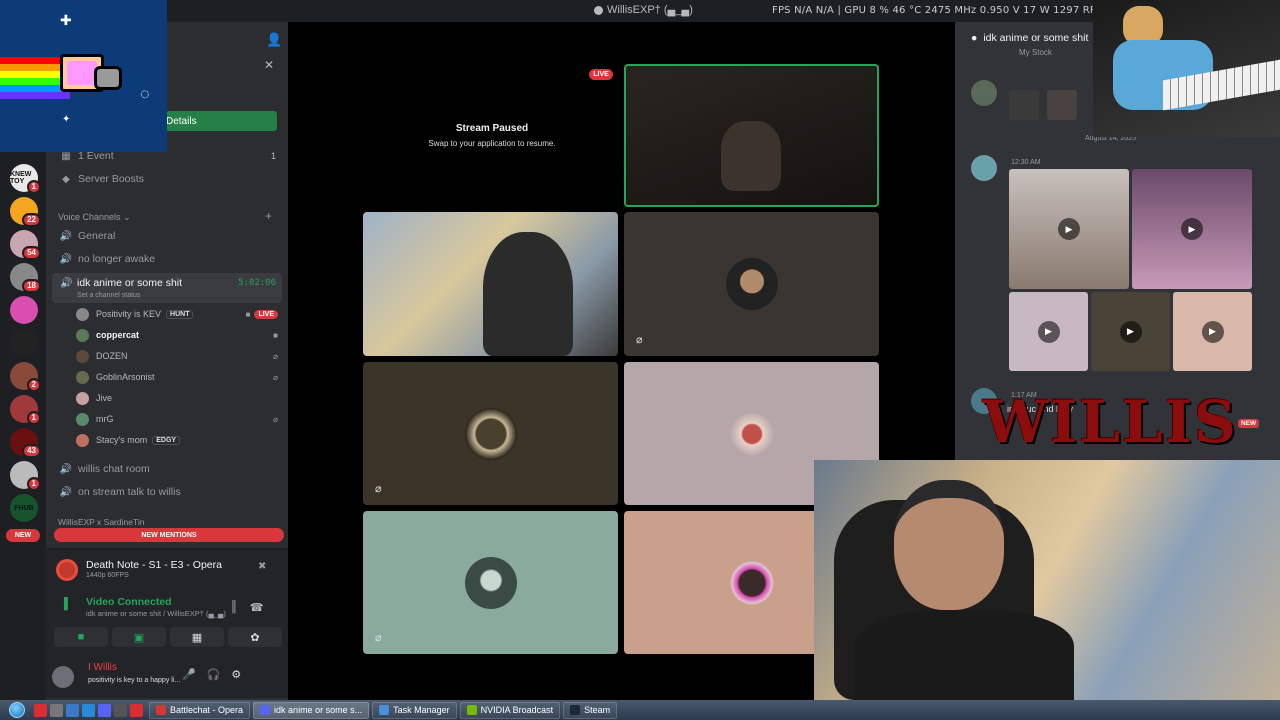  Describe the element at coordinates (105, 419) in the screenshot. I see `voice-user-name: mrG` at that location.